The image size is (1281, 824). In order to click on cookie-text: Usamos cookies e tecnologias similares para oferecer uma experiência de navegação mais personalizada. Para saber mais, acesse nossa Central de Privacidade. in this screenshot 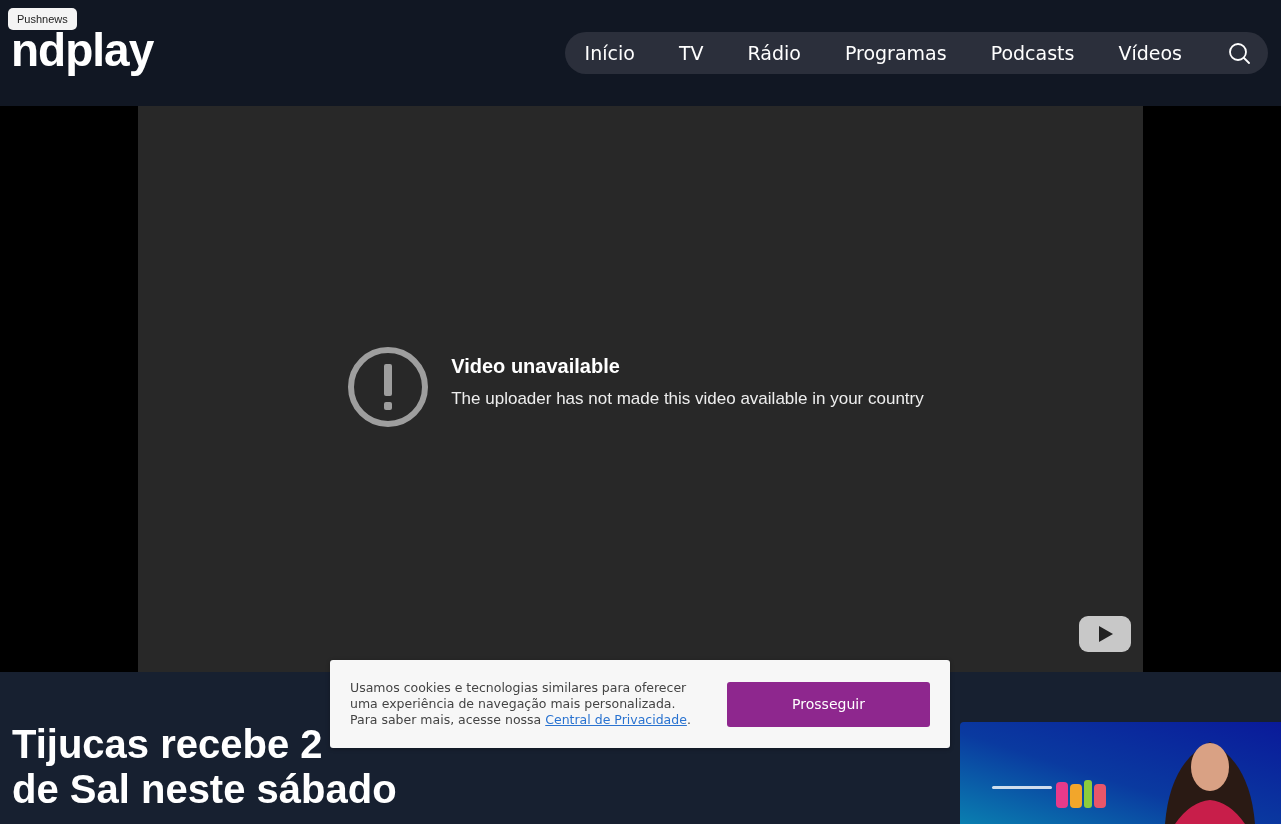, I will do `click(521, 704)`.